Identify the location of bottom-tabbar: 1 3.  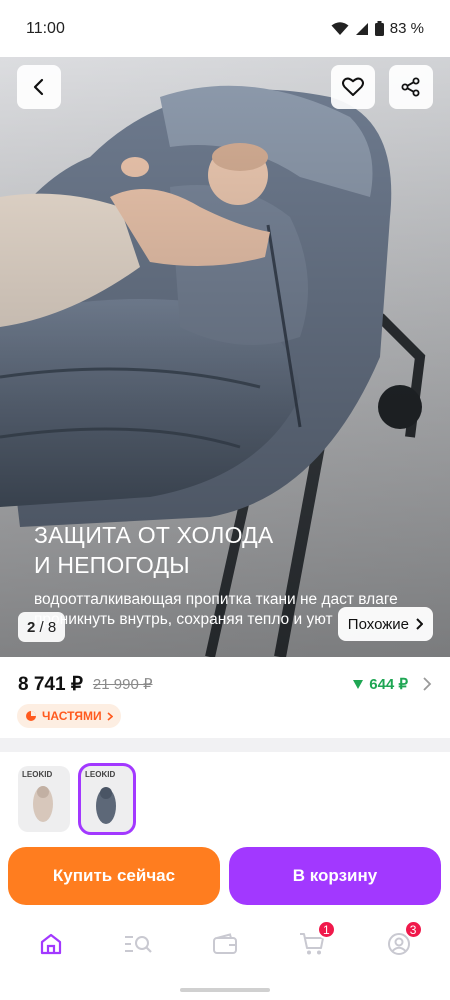
(225, 944).